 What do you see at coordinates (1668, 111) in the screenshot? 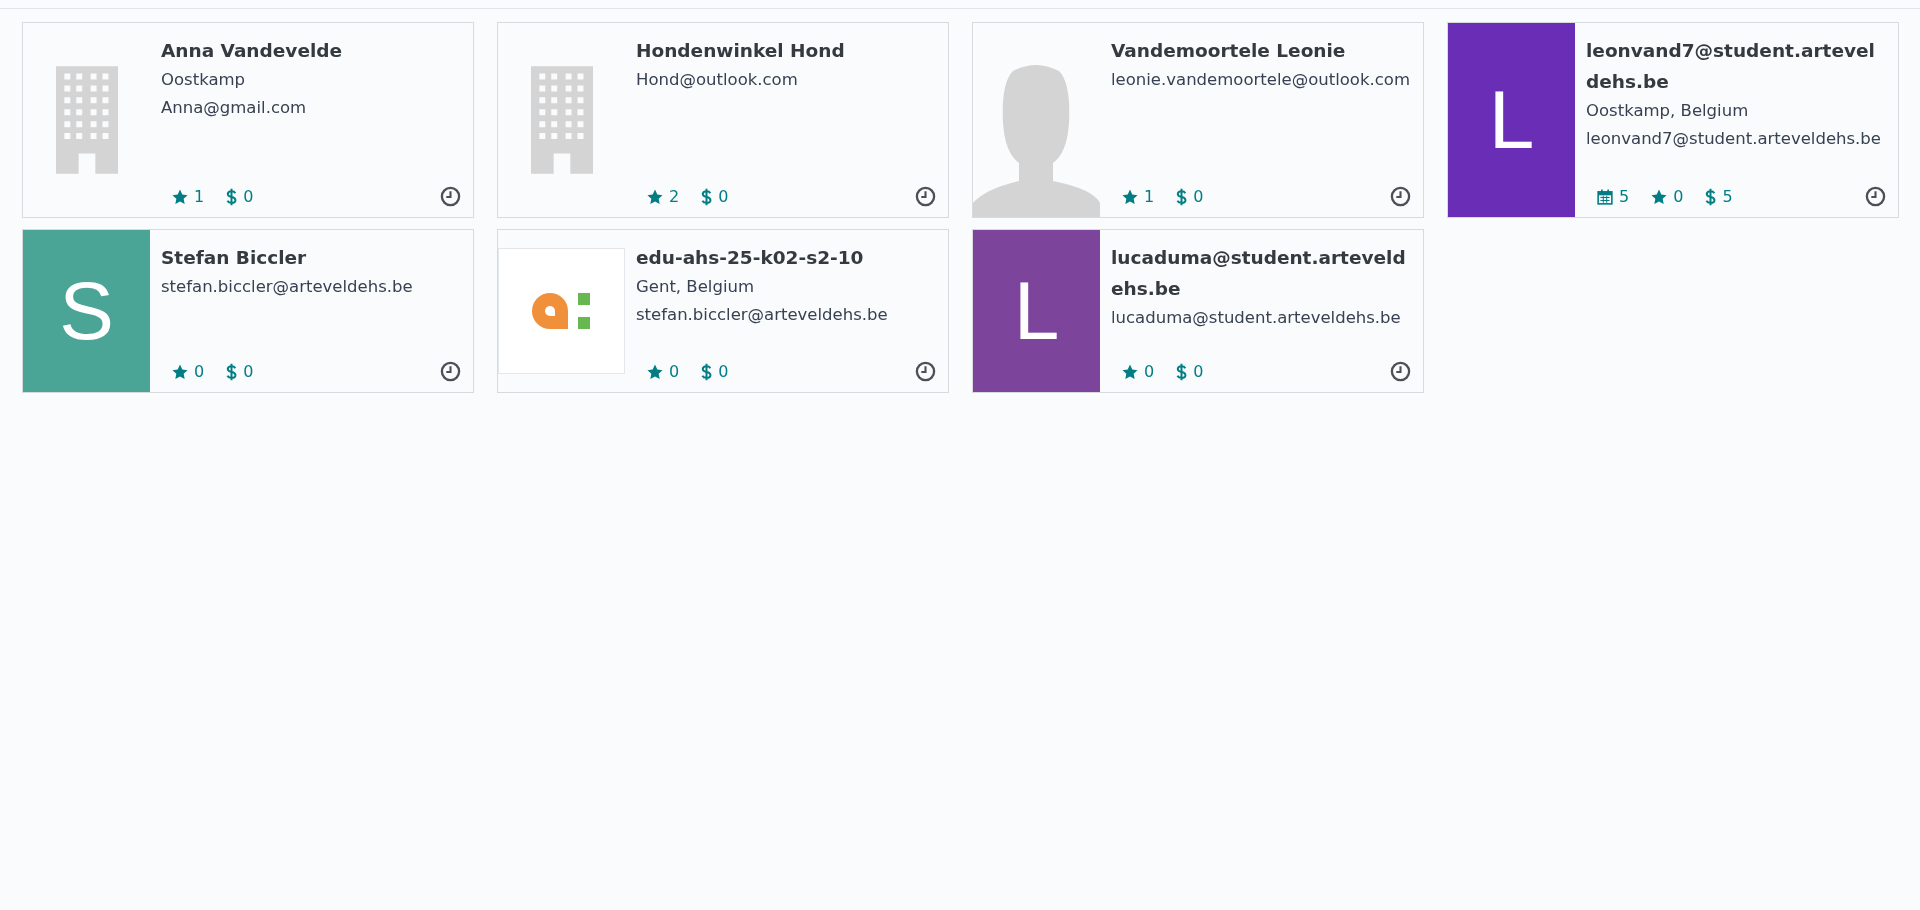
I see `contact-detail: Oostkamp, Belgium` at bounding box center [1668, 111].